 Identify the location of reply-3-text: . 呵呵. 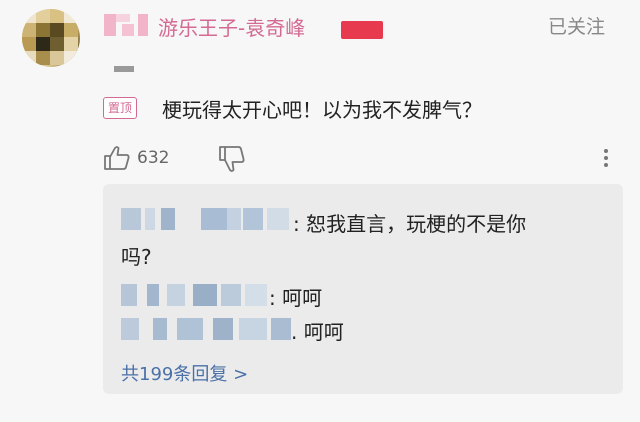
(317, 332).